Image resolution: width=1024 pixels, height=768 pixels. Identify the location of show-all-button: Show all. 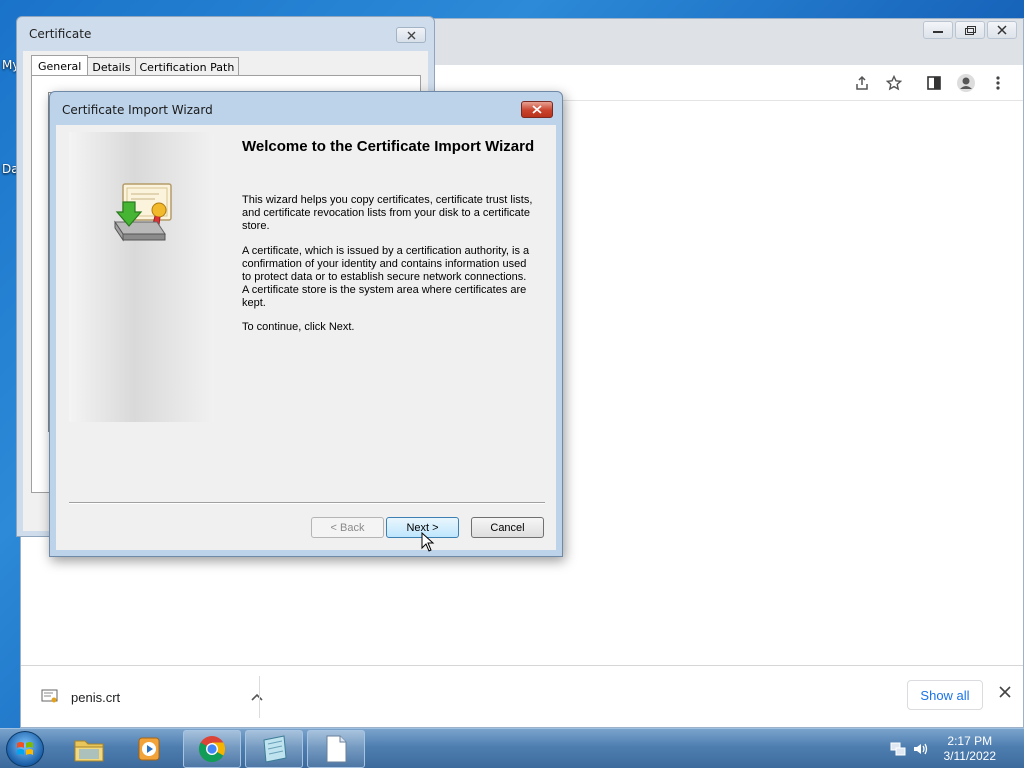
(945, 695).